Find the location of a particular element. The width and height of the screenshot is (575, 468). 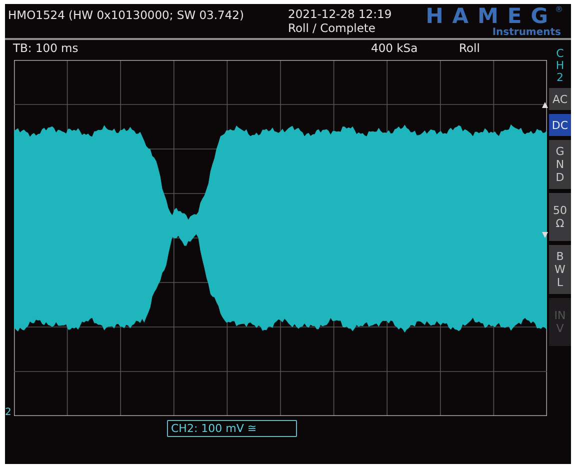

device-info: HMO1524 (HW 0x10130000; SW 03.742) is located at coordinates (126, 15).